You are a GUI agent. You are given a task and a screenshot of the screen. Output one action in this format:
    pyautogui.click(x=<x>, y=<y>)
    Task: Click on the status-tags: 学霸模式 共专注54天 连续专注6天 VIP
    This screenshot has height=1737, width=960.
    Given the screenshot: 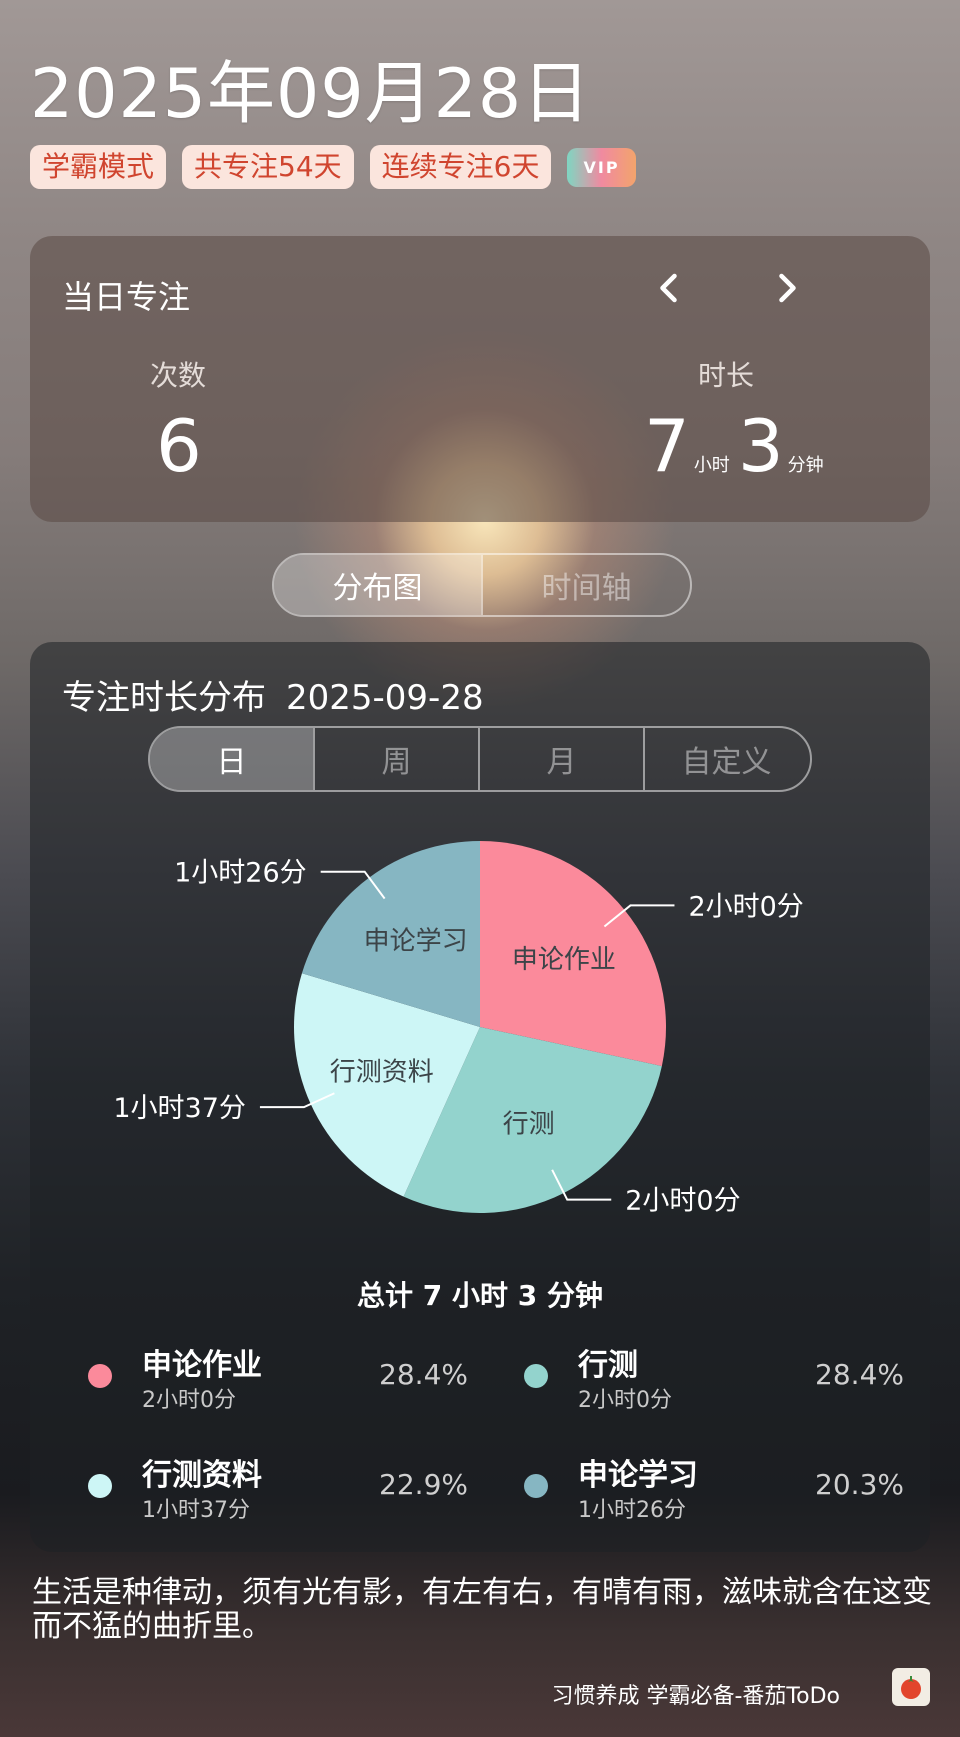 What is the action you would take?
    pyautogui.click(x=333, y=167)
    